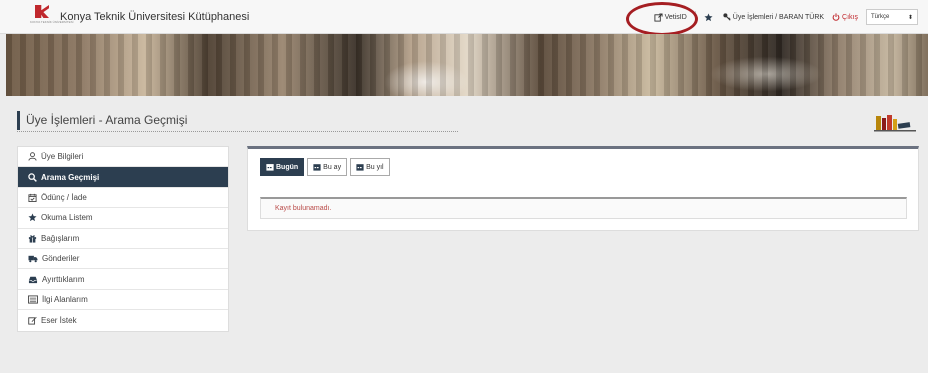  I want to click on sidebar-item-book-request: Eser İstek, so click(123, 320).